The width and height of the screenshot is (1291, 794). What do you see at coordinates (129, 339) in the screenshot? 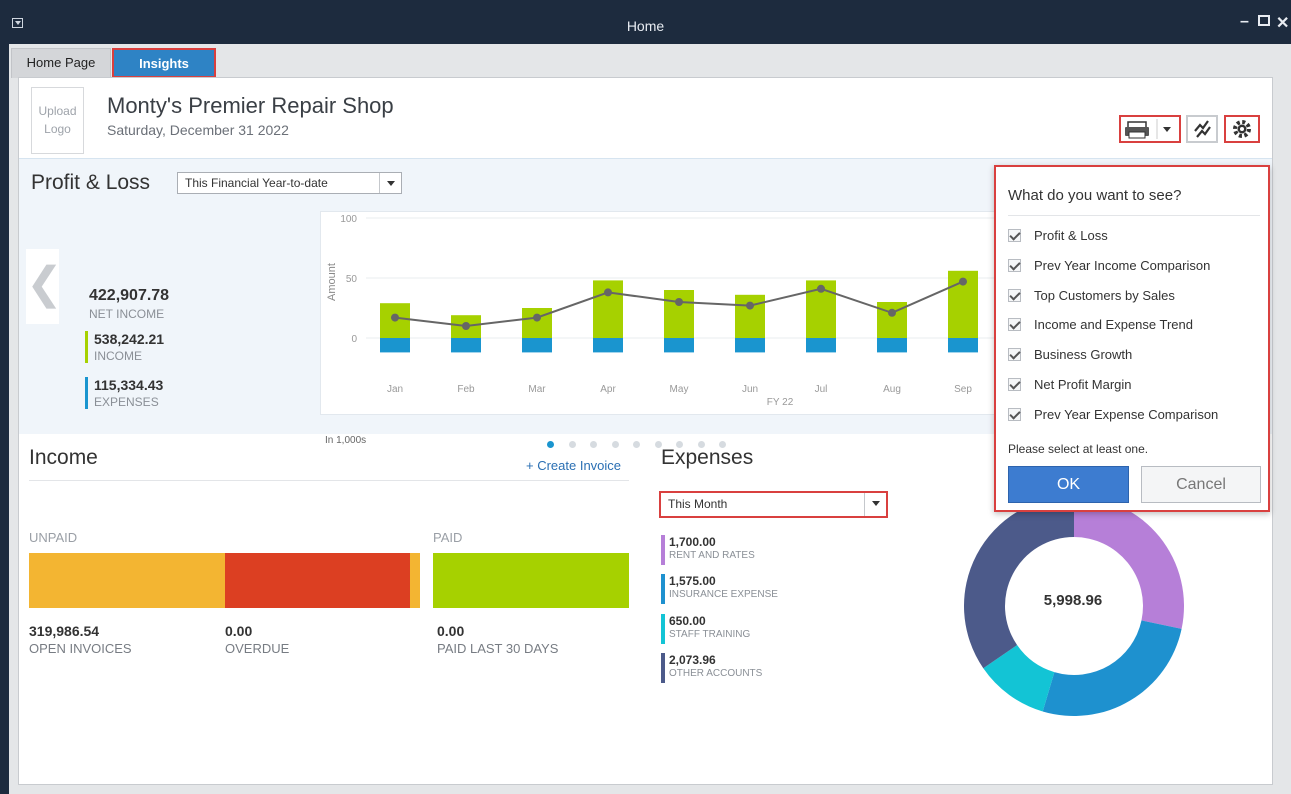
I see `income-value: 538,242.21` at bounding box center [129, 339].